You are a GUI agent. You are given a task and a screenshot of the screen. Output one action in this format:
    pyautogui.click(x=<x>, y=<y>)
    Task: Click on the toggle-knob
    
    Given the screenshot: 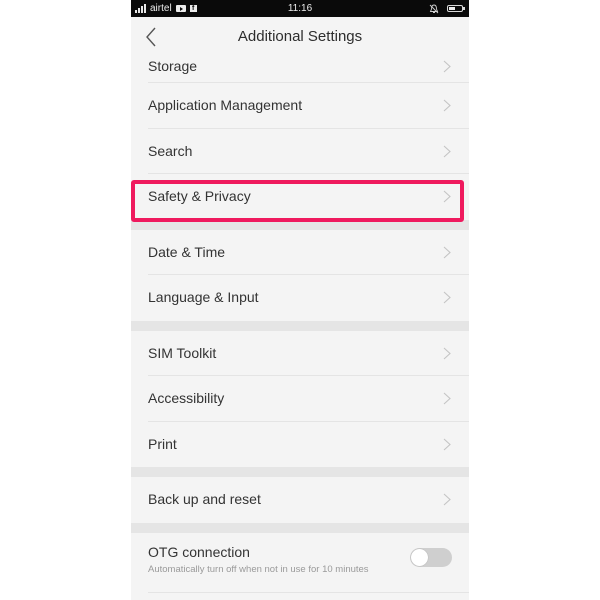 What is the action you would take?
    pyautogui.click(x=419, y=557)
    